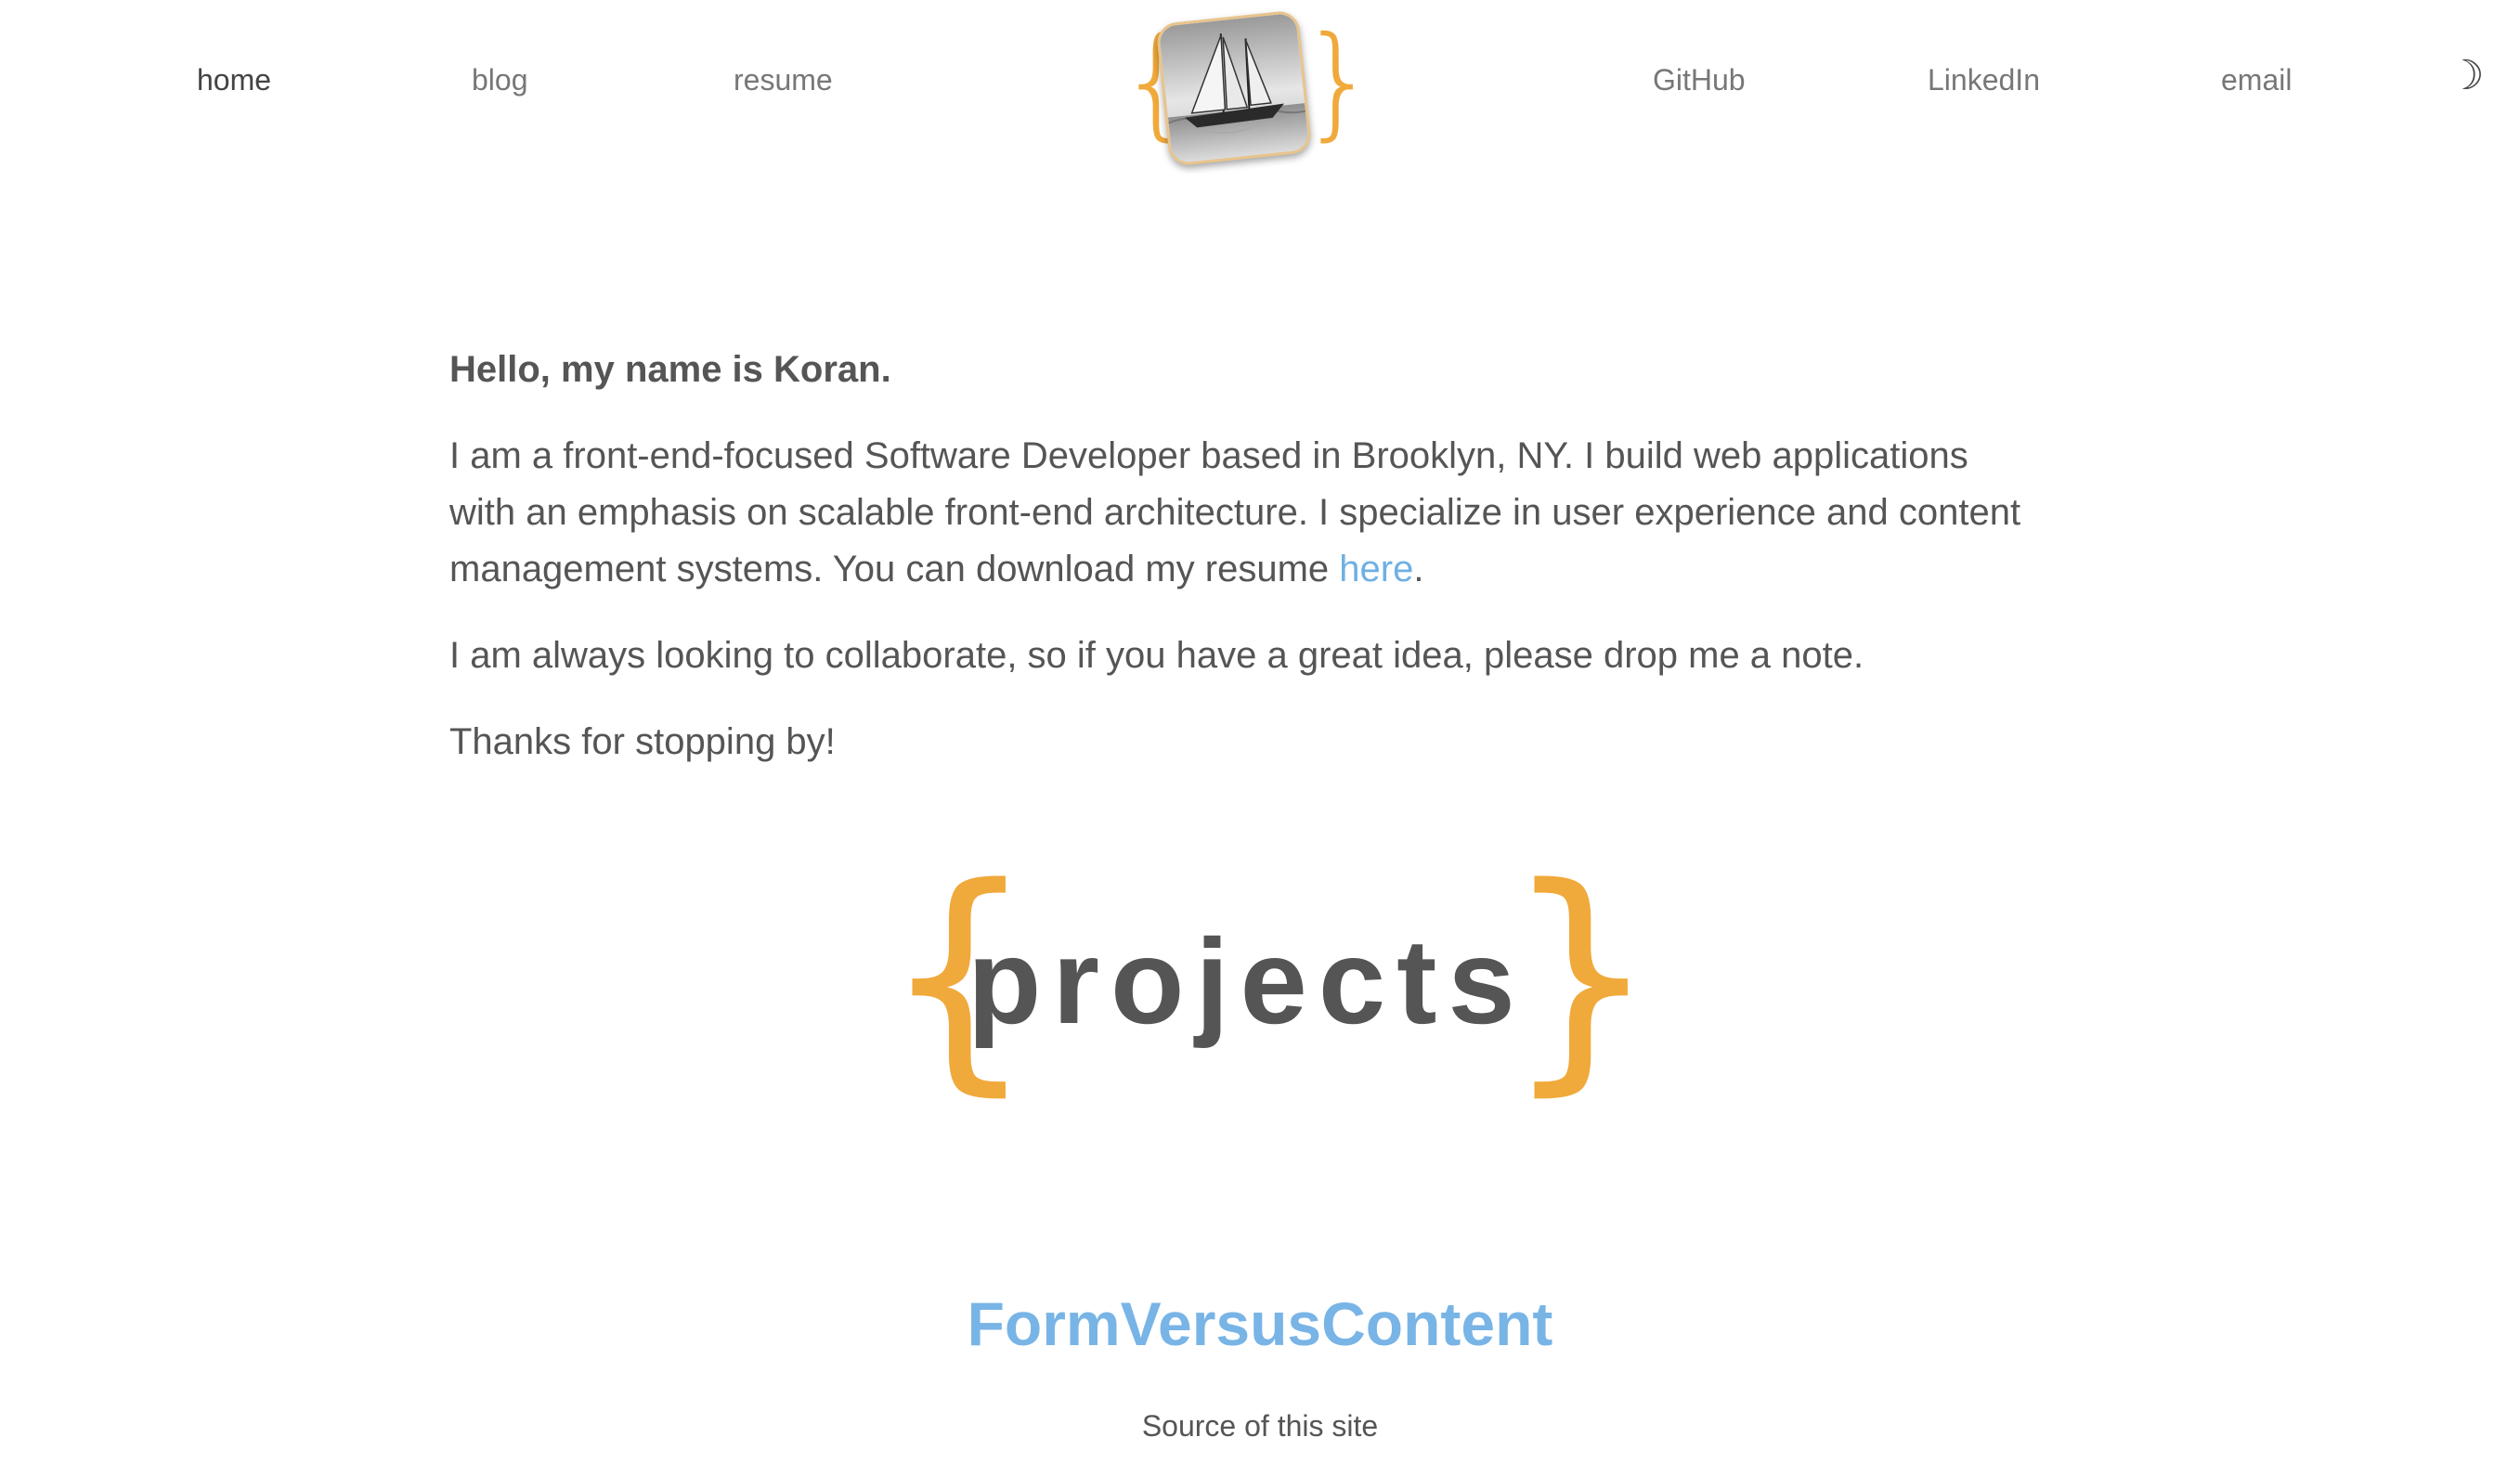  What do you see at coordinates (234, 80) in the screenshot?
I see `nav-home-link: home` at bounding box center [234, 80].